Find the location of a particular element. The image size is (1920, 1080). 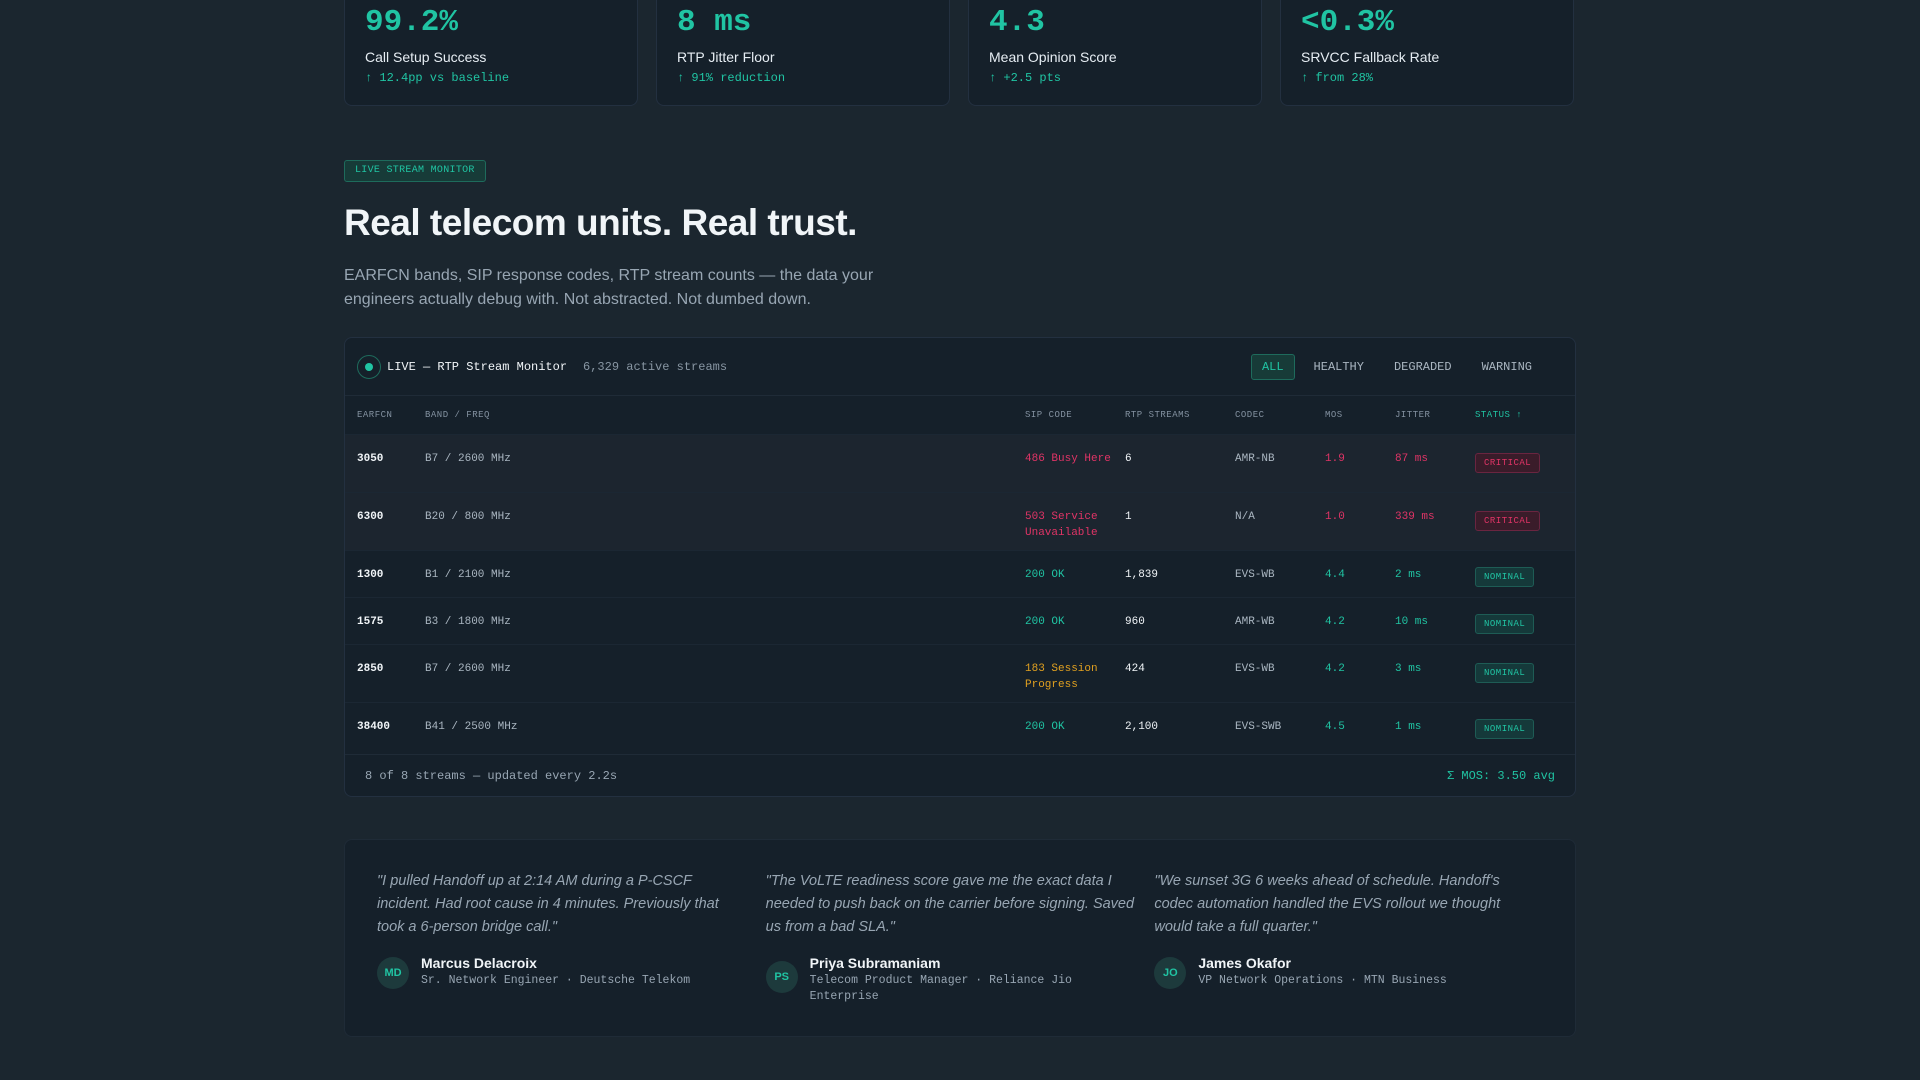

stat-delta: ↑ 12.4pp vs baseline is located at coordinates (437, 78).